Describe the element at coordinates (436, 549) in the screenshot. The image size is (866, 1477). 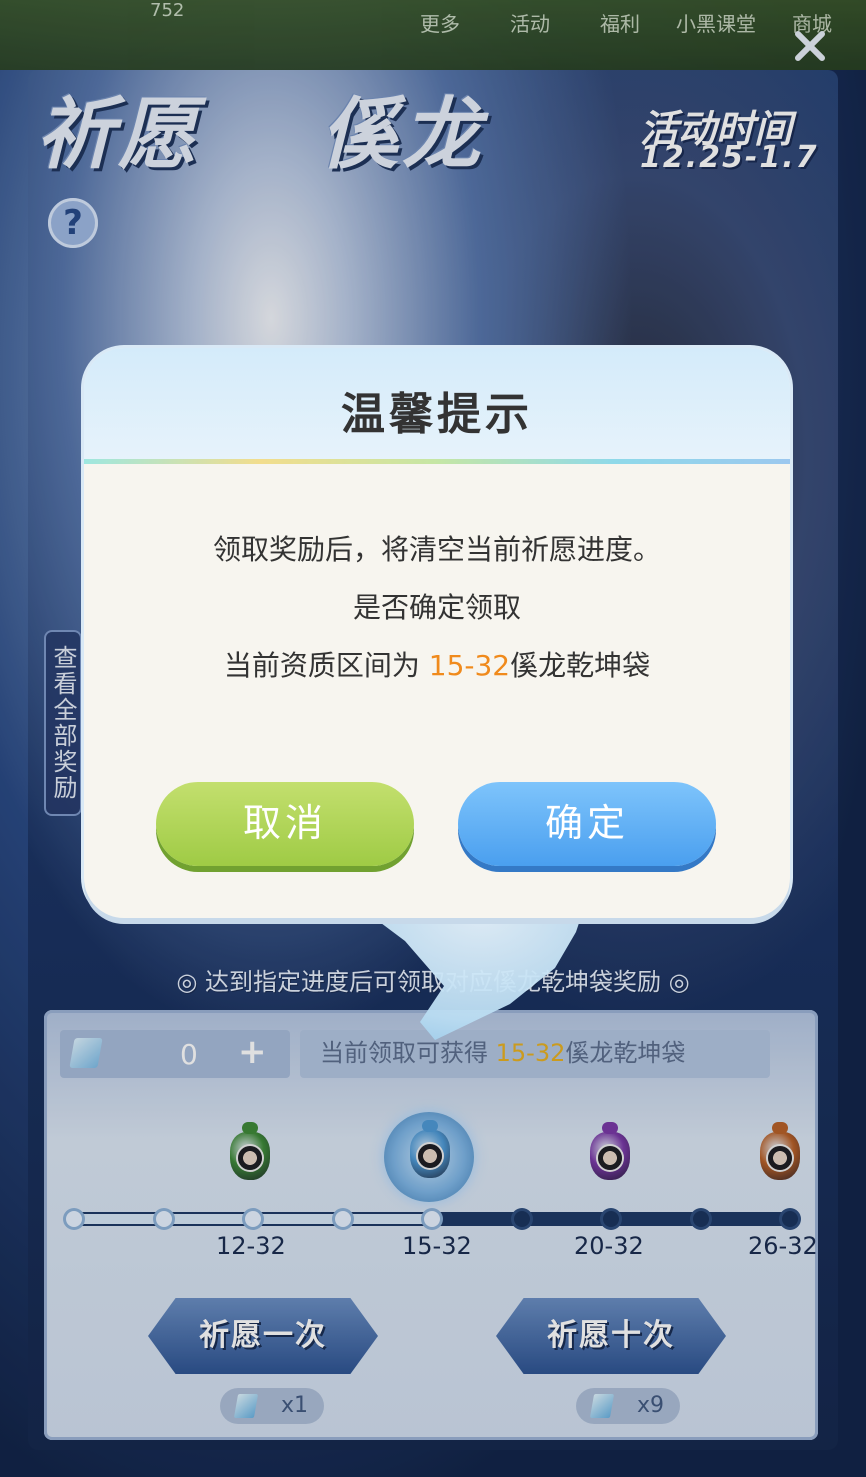
I see `dialog-message-1: 领取奖励后，将清空当前祈愿进度。` at that location.